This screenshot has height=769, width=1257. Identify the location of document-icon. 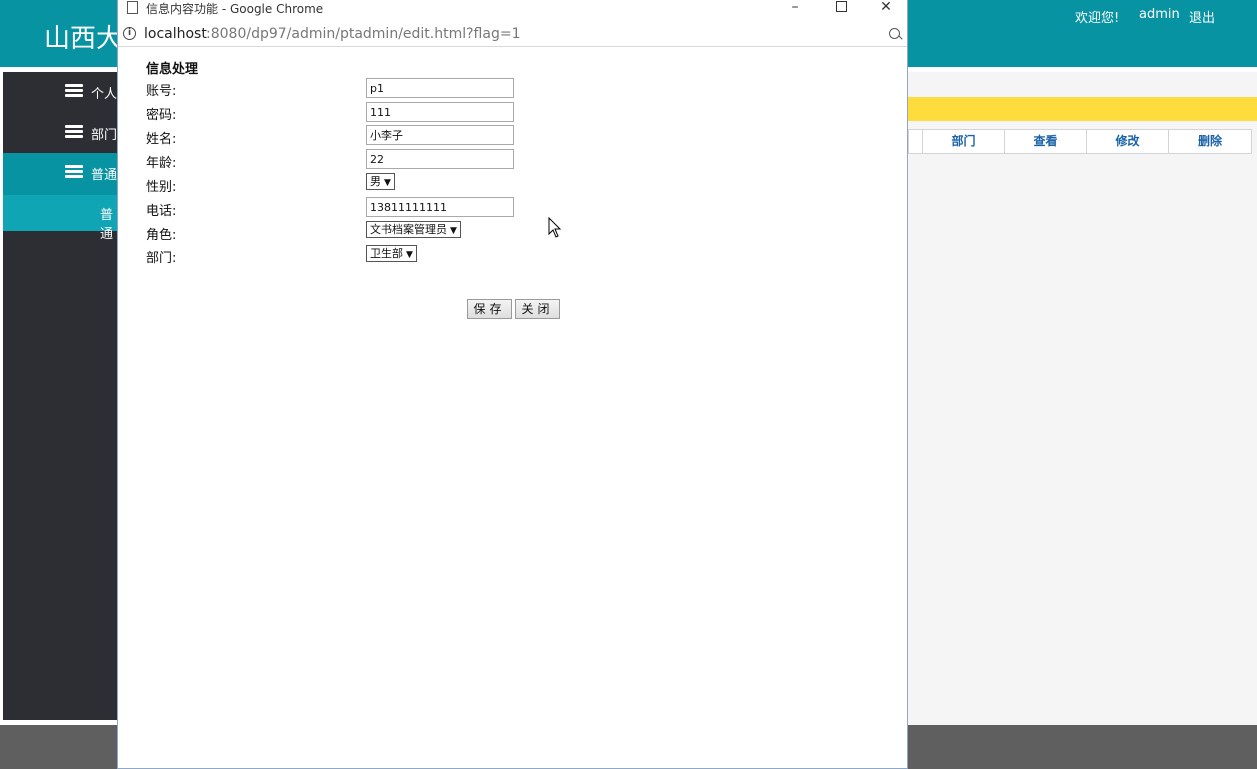
(132, 7).